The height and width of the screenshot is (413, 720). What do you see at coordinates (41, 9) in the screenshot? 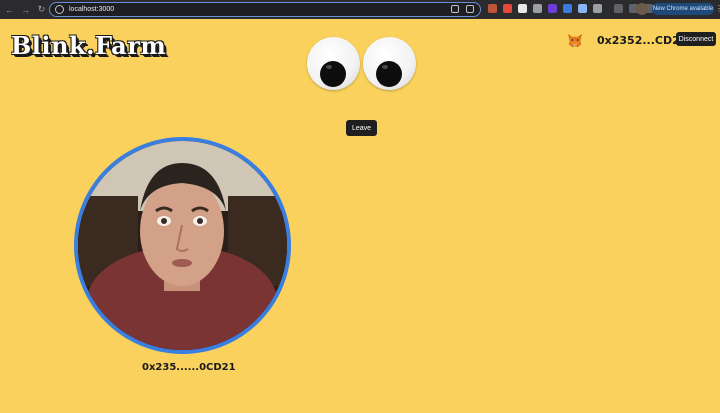
I see `reload-icon: ↻` at bounding box center [41, 9].